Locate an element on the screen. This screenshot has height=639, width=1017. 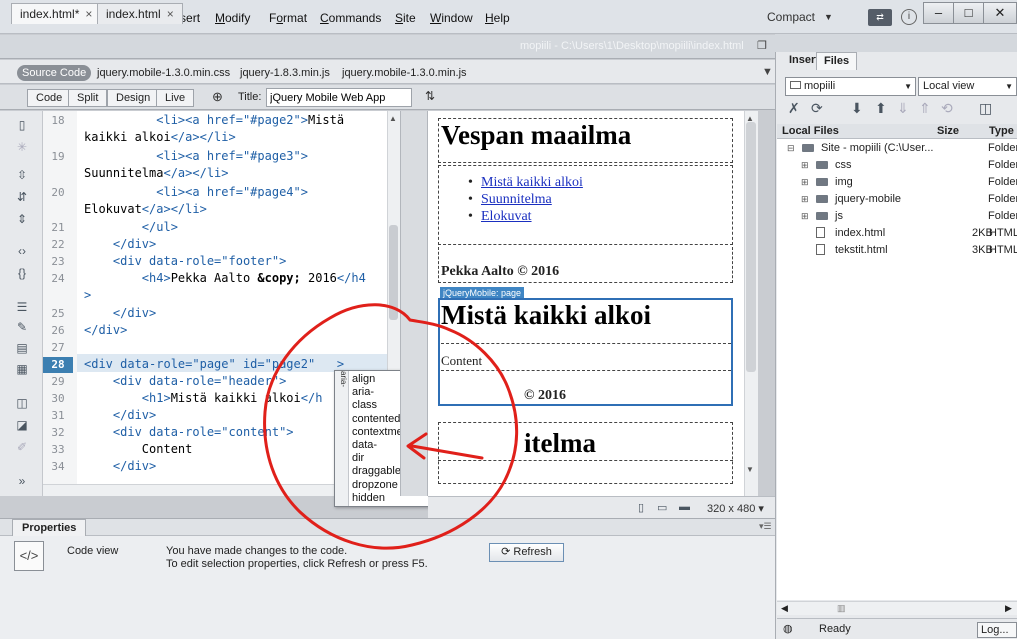
code-hint-item: aria- is located at coordinates (363, 392).